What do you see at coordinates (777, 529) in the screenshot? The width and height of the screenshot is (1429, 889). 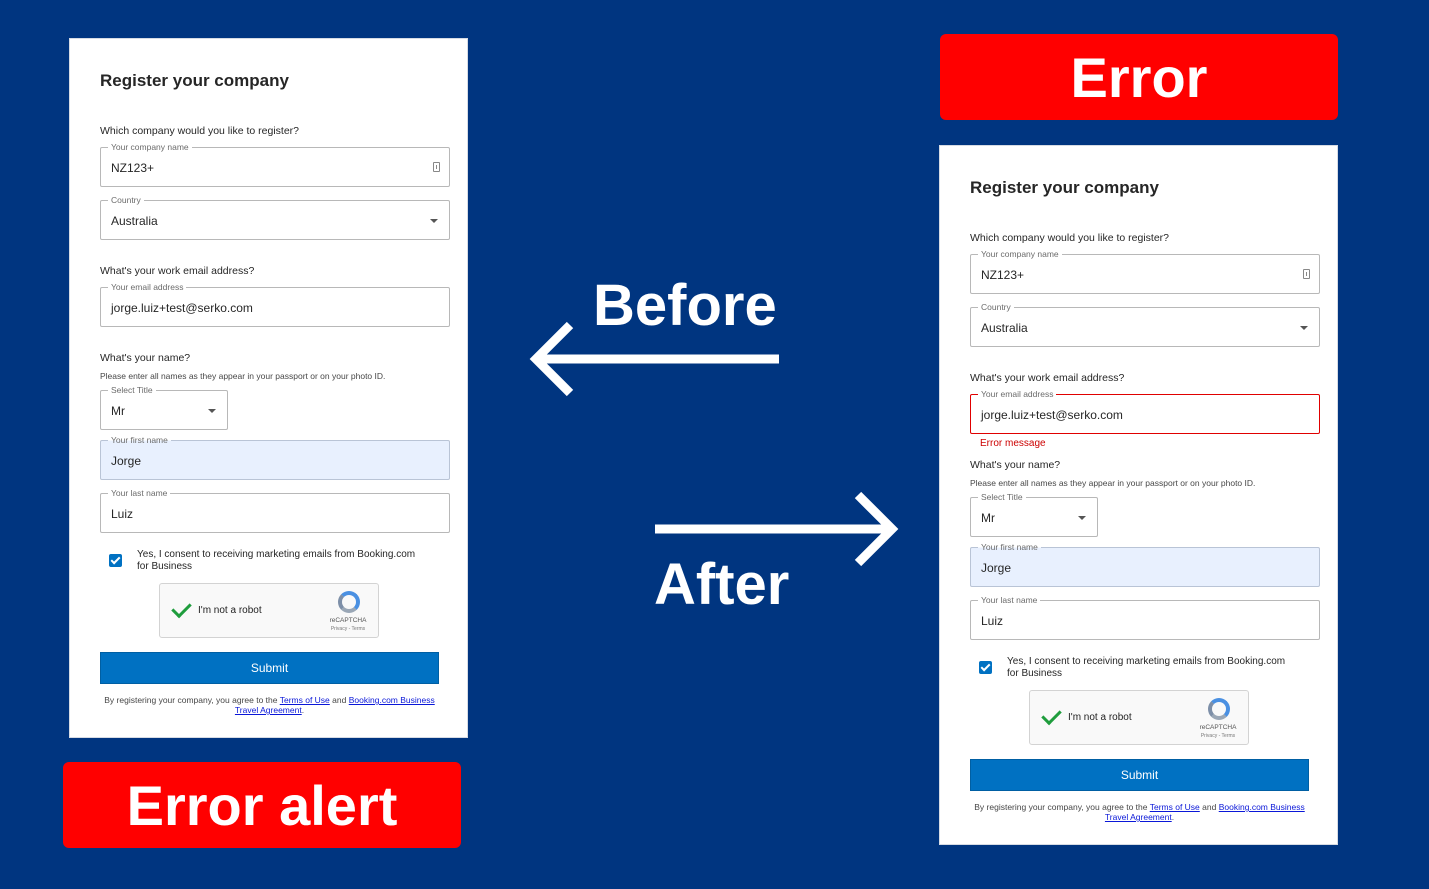 I see `arrow-right-icon` at bounding box center [777, 529].